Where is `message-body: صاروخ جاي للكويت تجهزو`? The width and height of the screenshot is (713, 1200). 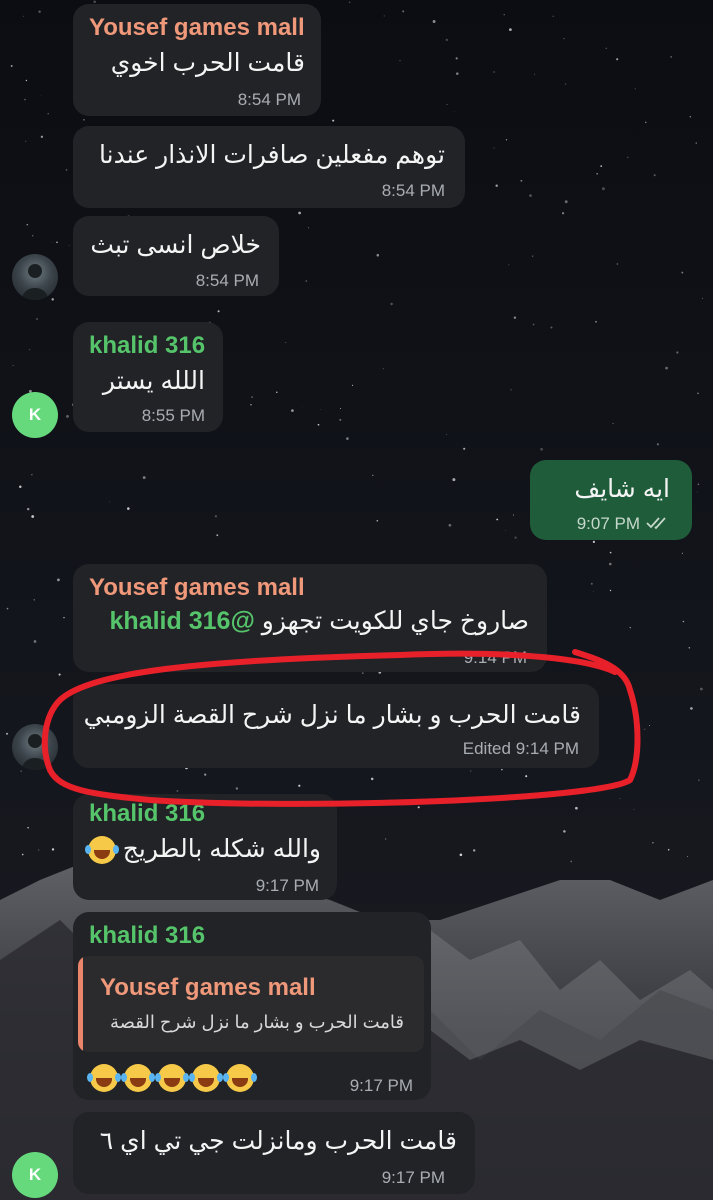 message-body: صاروخ جاي للكويت تجهزو is located at coordinates (395, 621).